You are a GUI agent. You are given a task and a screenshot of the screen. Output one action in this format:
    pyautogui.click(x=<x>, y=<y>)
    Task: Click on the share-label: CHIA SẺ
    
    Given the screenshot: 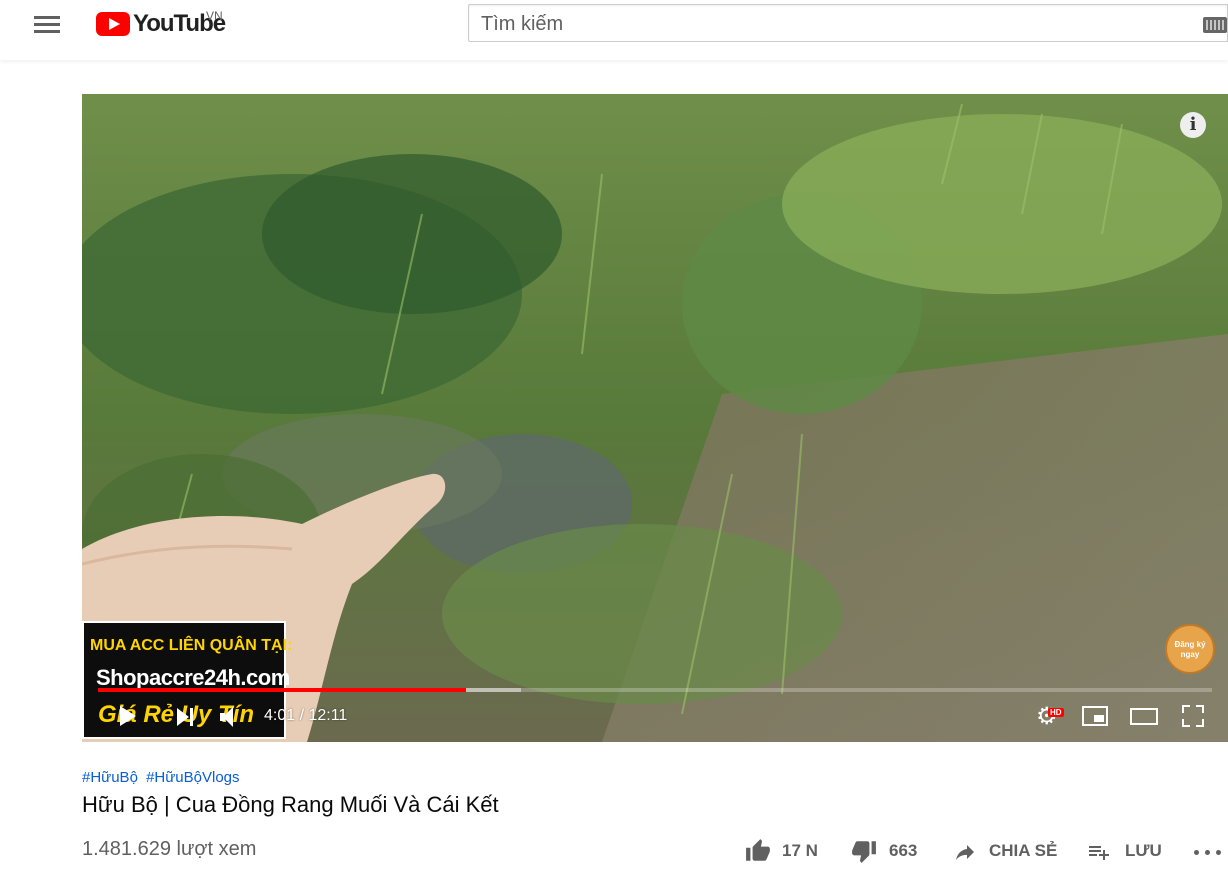 What is the action you would take?
    pyautogui.click(x=1023, y=850)
    